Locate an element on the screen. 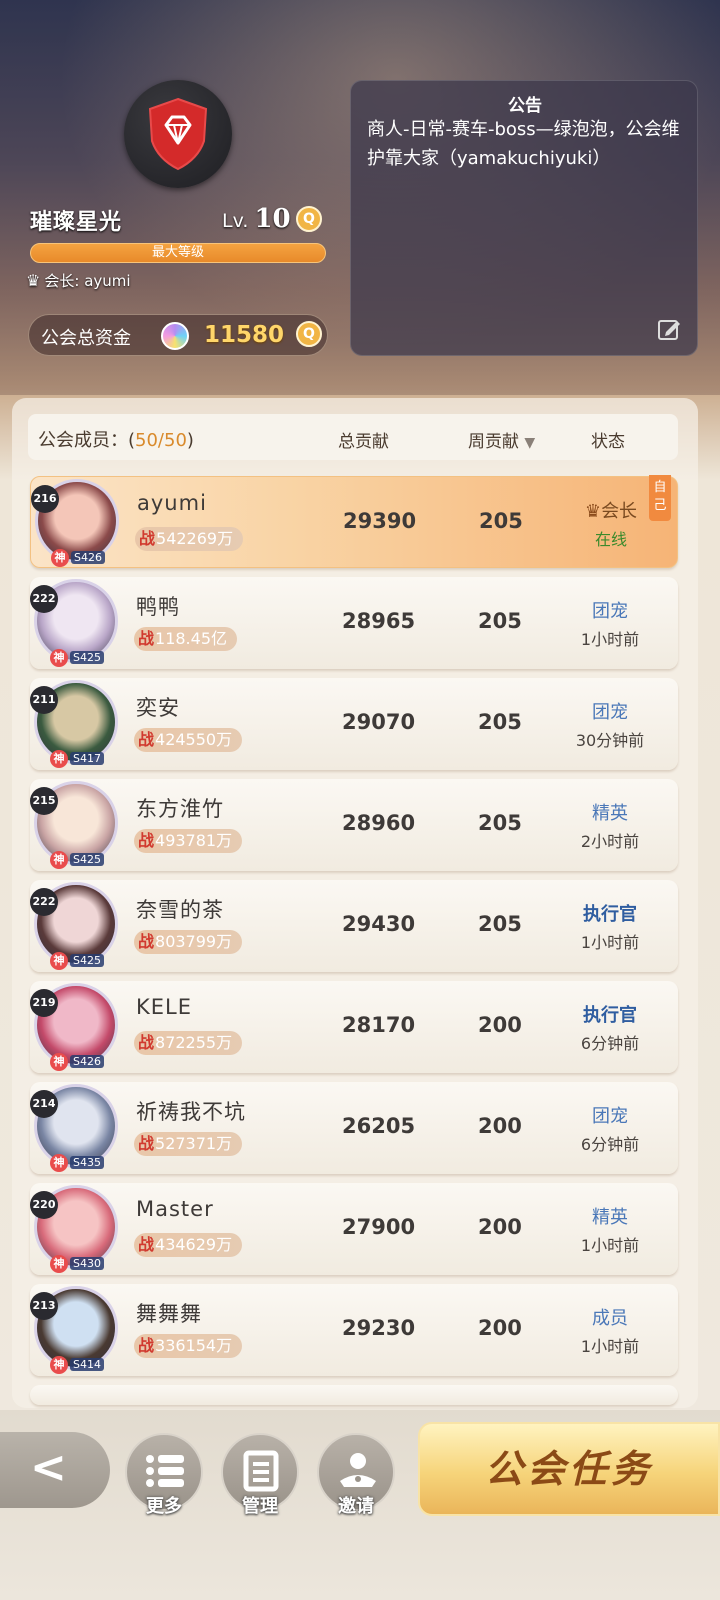 The height and width of the screenshot is (1600, 720). fund-search-icon: Q is located at coordinates (309, 334).